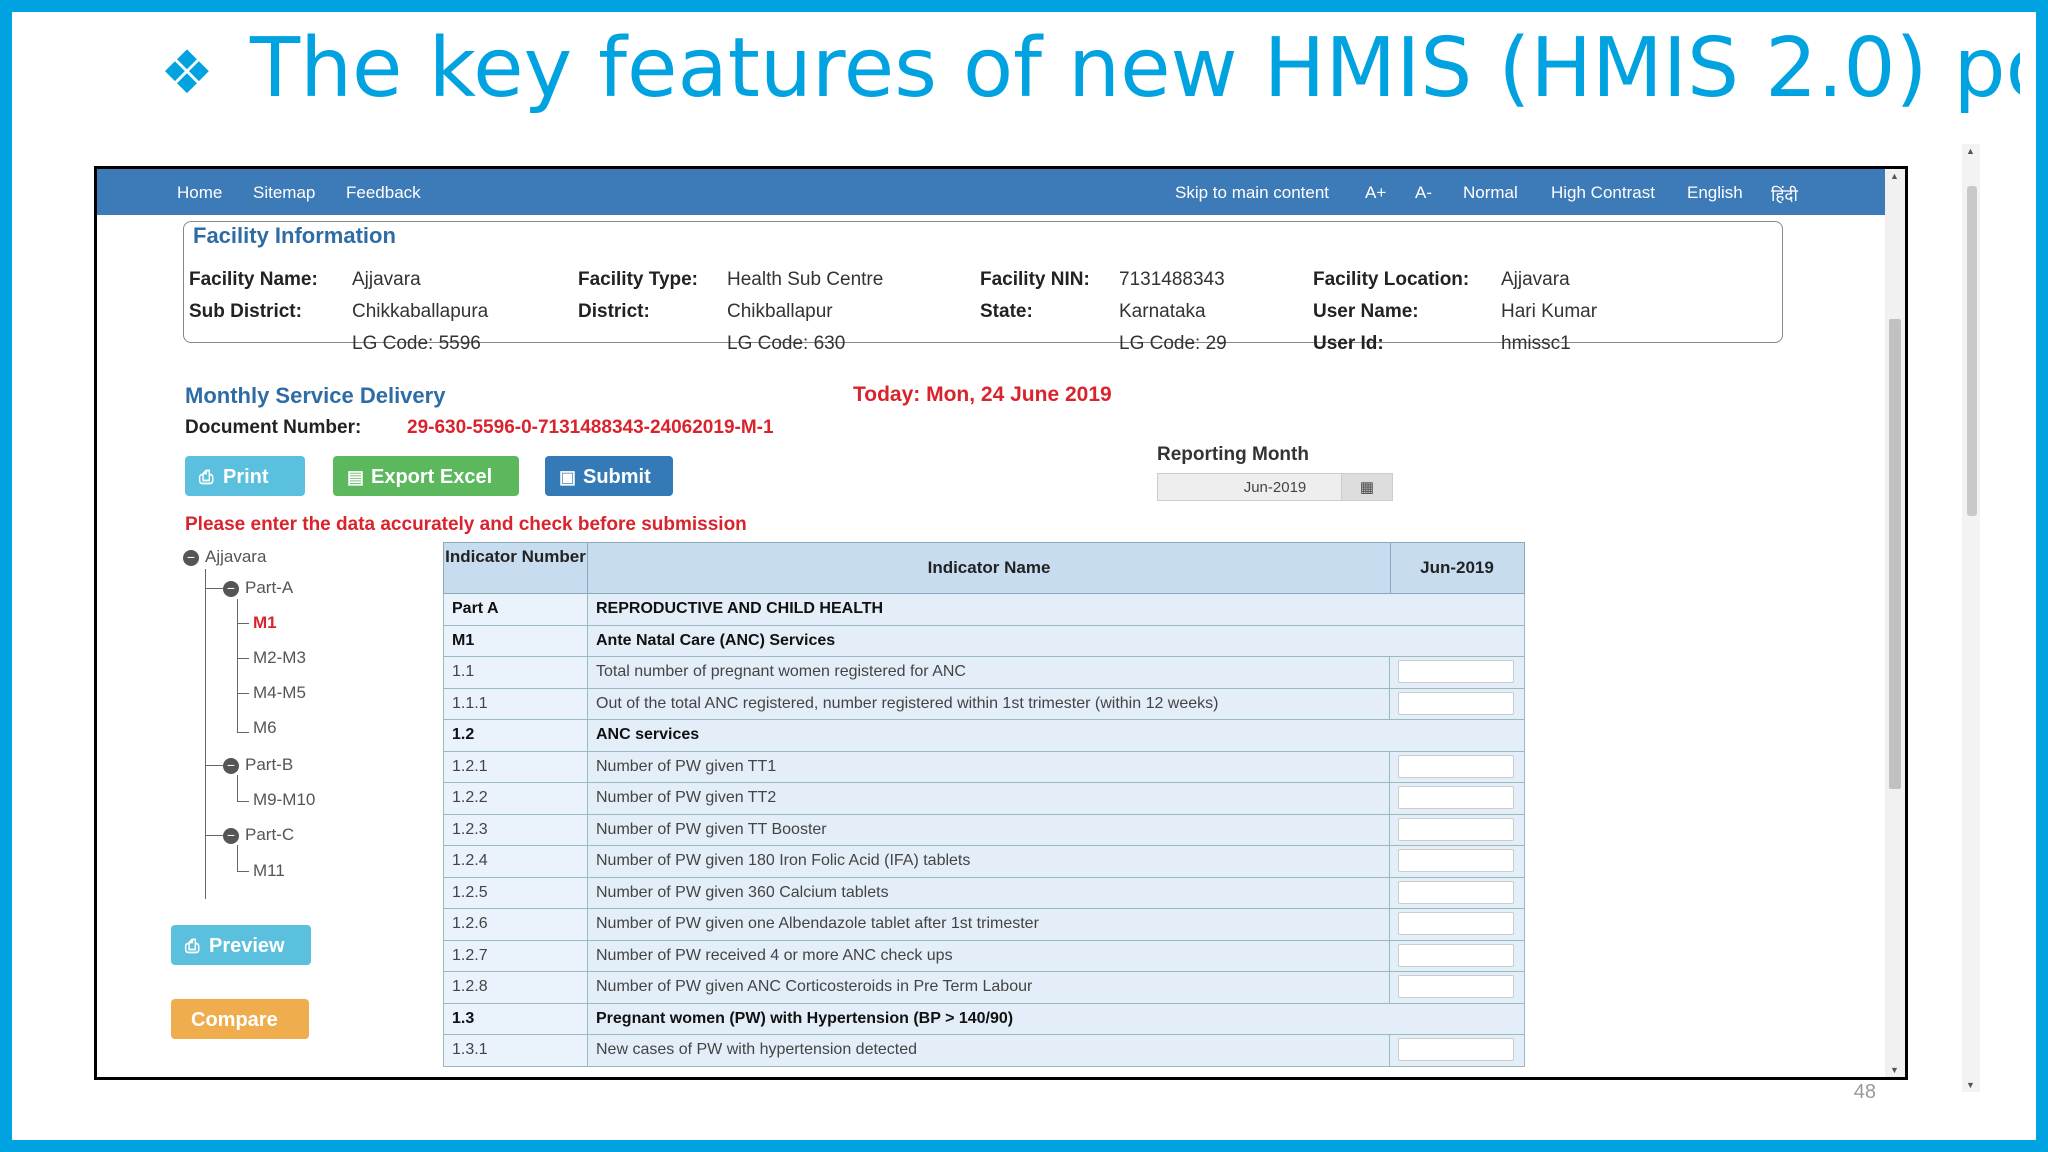 This screenshot has width=2048, height=1152. What do you see at coordinates (516, 703) in the screenshot?
I see `indicator-number-cell: 1.1.1` at bounding box center [516, 703].